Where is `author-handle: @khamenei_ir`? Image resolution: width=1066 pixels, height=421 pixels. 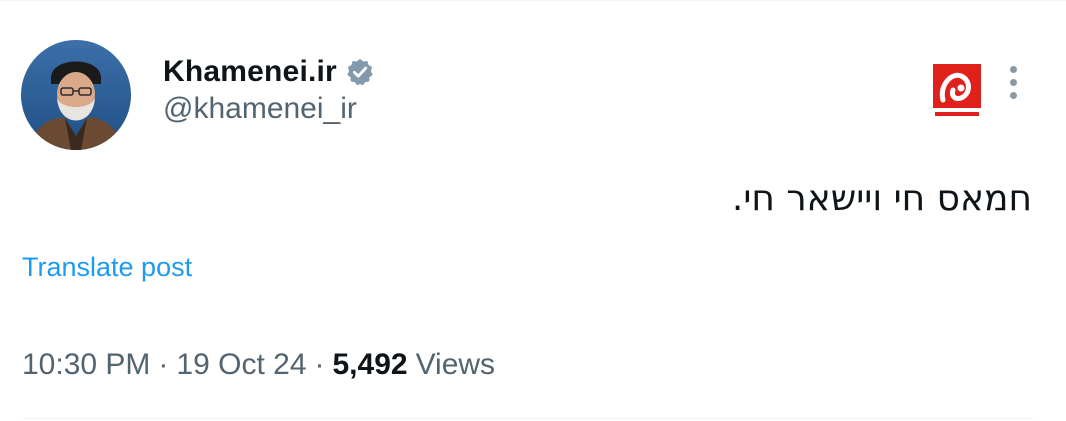 author-handle: @khamenei_ir is located at coordinates (260, 109).